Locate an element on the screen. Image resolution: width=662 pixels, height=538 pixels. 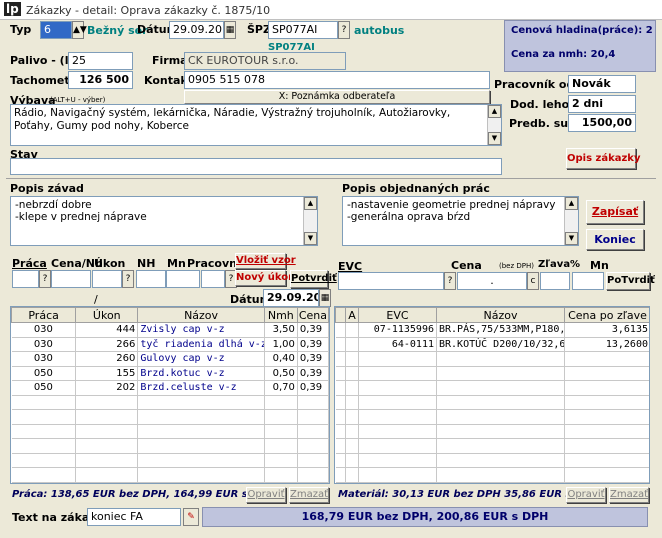
evc-spin-button: ? is located at coordinates (450, 281).